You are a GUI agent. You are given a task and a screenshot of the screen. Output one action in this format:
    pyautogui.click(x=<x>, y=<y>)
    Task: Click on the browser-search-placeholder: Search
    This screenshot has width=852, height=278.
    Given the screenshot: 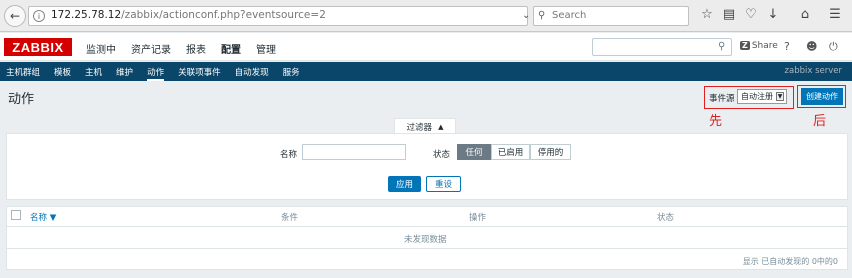 What is the action you would take?
    pyautogui.click(x=569, y=15)
    